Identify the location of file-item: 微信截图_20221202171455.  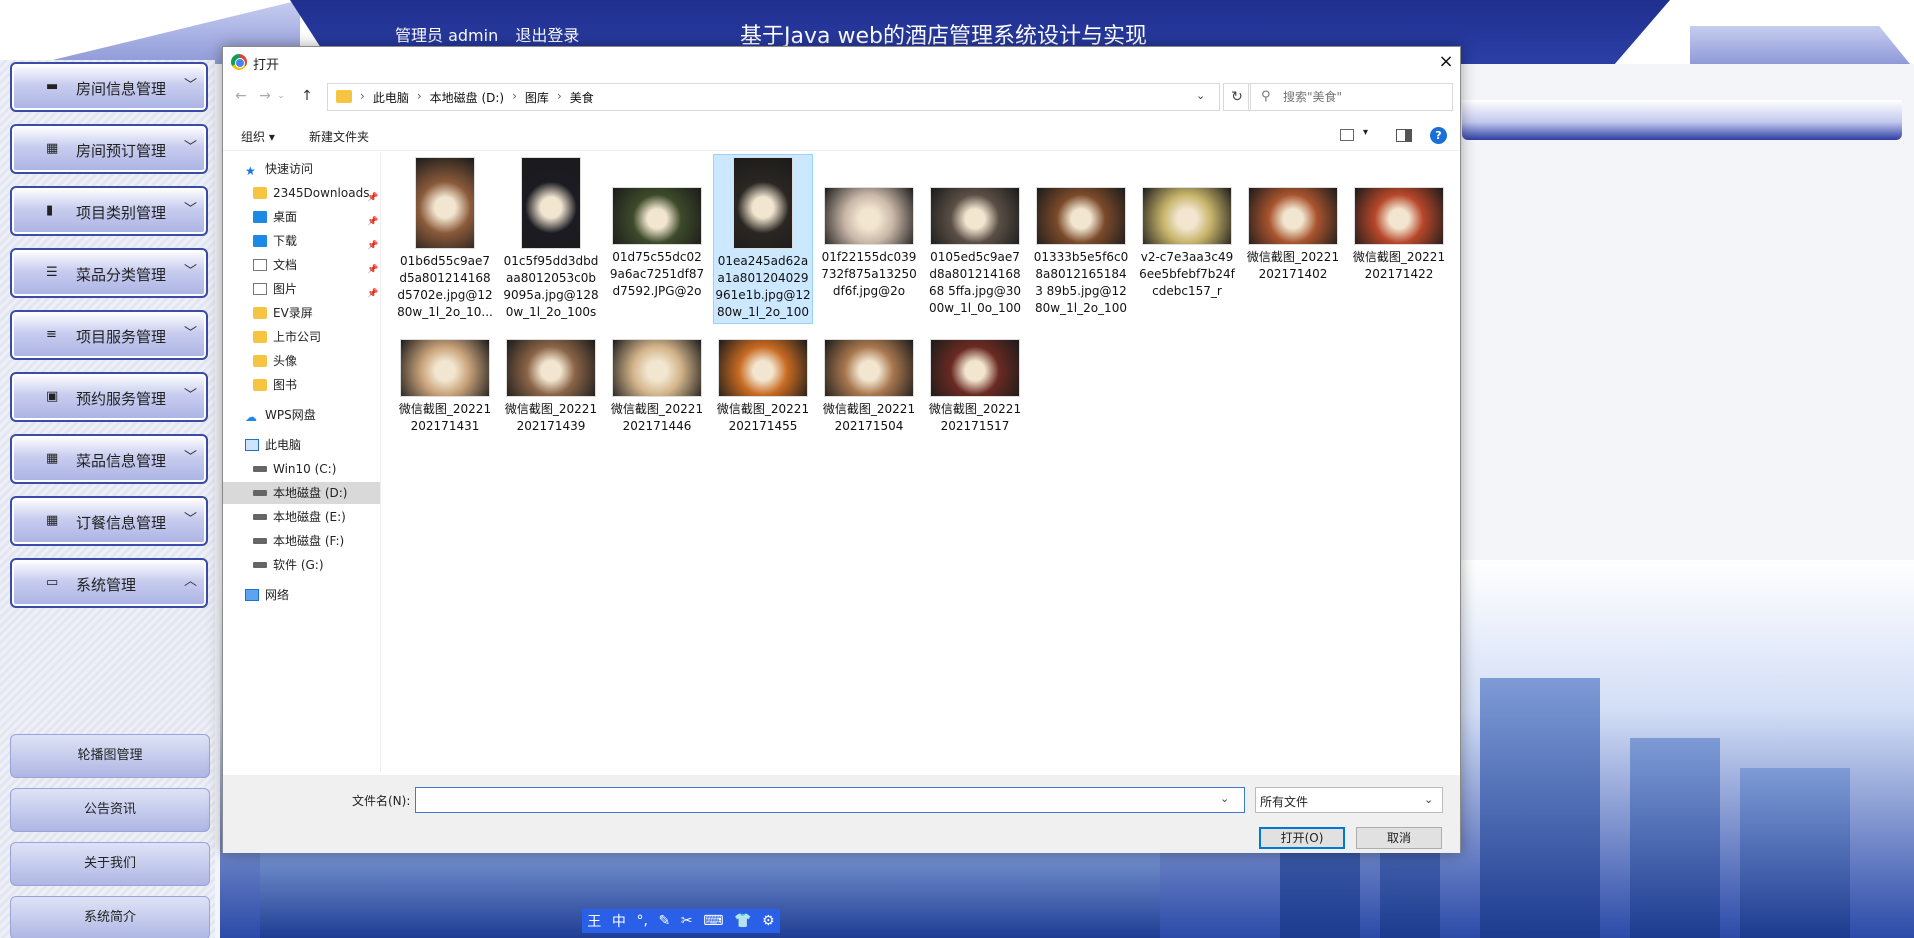
(763, 391).